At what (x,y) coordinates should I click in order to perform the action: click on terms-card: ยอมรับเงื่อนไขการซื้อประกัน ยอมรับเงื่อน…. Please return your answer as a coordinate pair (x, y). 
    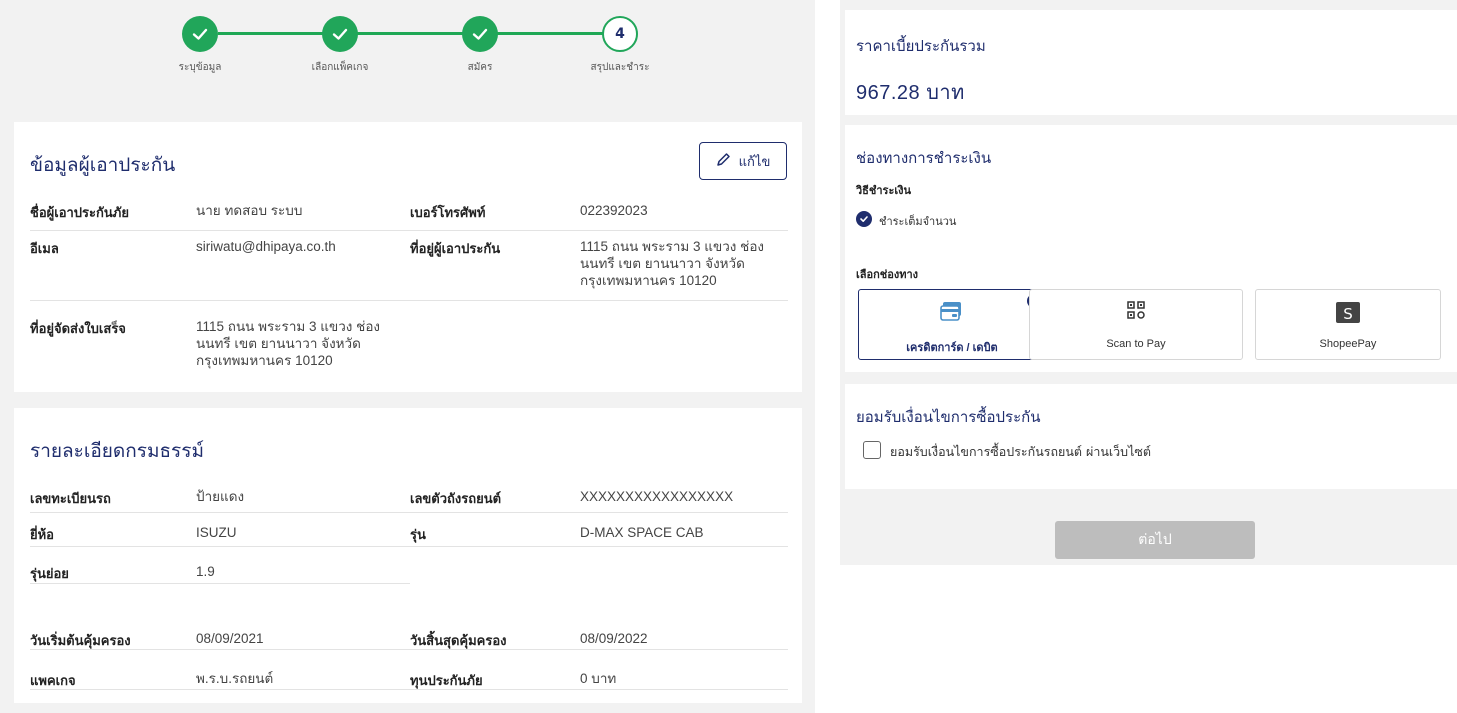
    Looking at the image, I should click on (1151, 436).